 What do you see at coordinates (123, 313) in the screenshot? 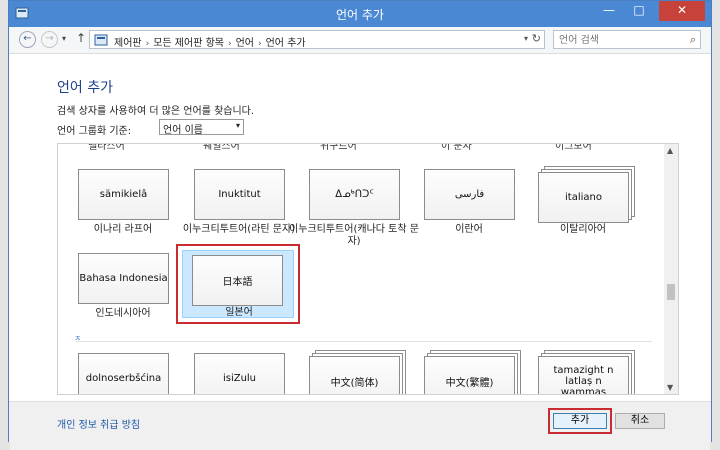
I see `language-name: 인도네시아어` at bounding box center [123, 313].